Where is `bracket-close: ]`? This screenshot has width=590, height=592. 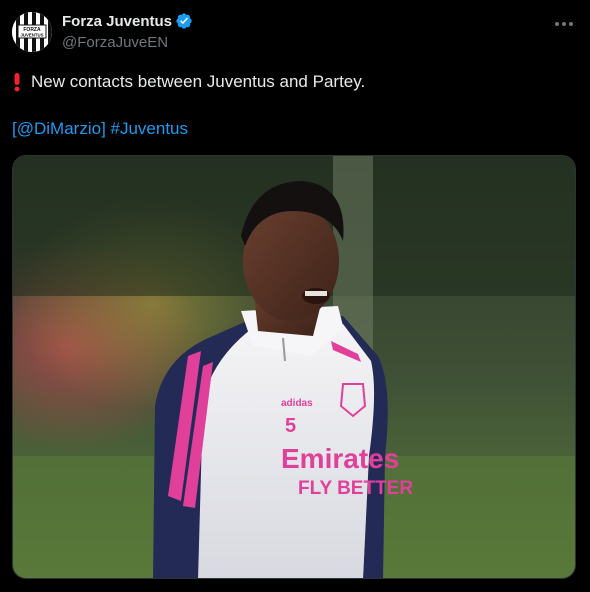 bracket-close: ] is located at coordinates (106, 128).